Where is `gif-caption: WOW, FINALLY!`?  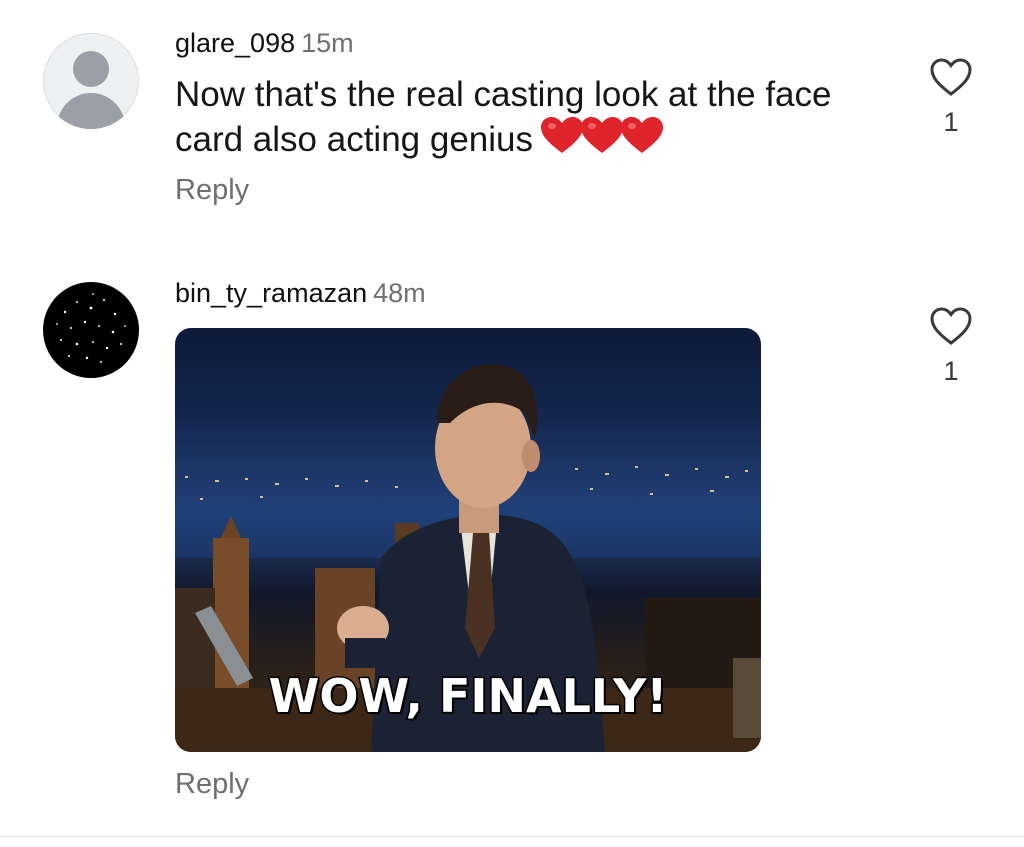 gif-caption: WOW, FINALLY! is located at coordinates (468, 696).